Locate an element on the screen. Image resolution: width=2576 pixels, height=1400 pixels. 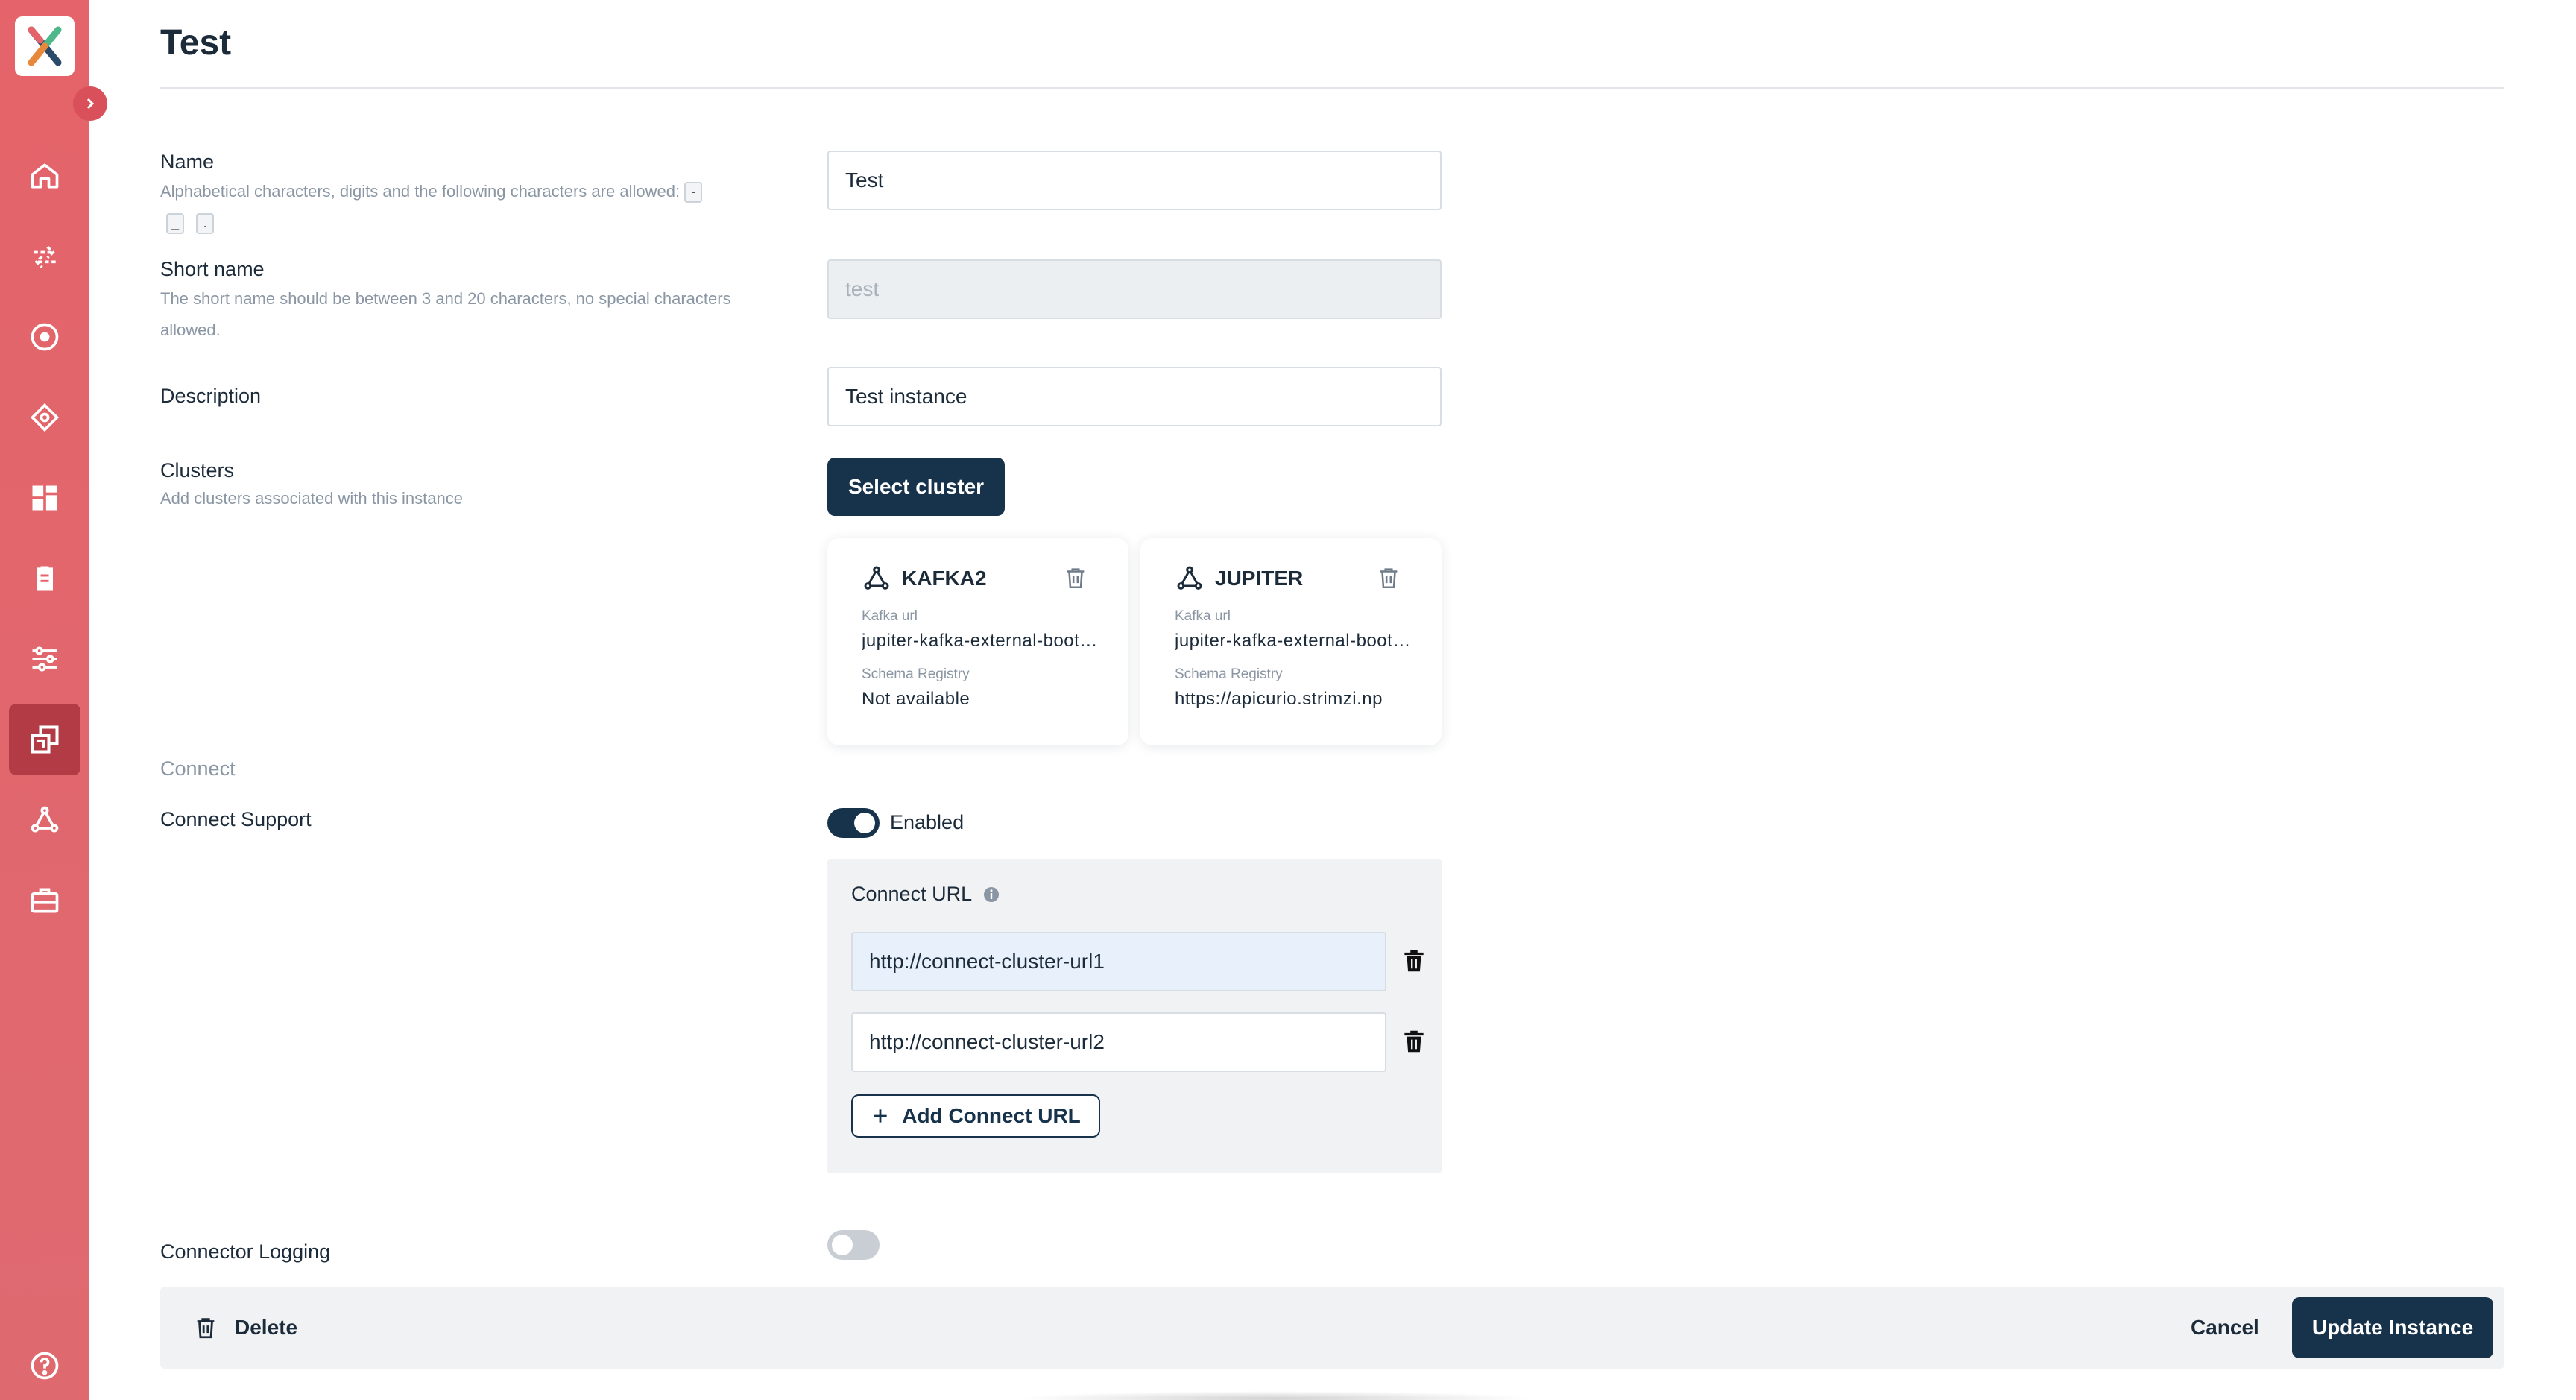
sidebar-item-dashboard is located at coordinates (44, 498).